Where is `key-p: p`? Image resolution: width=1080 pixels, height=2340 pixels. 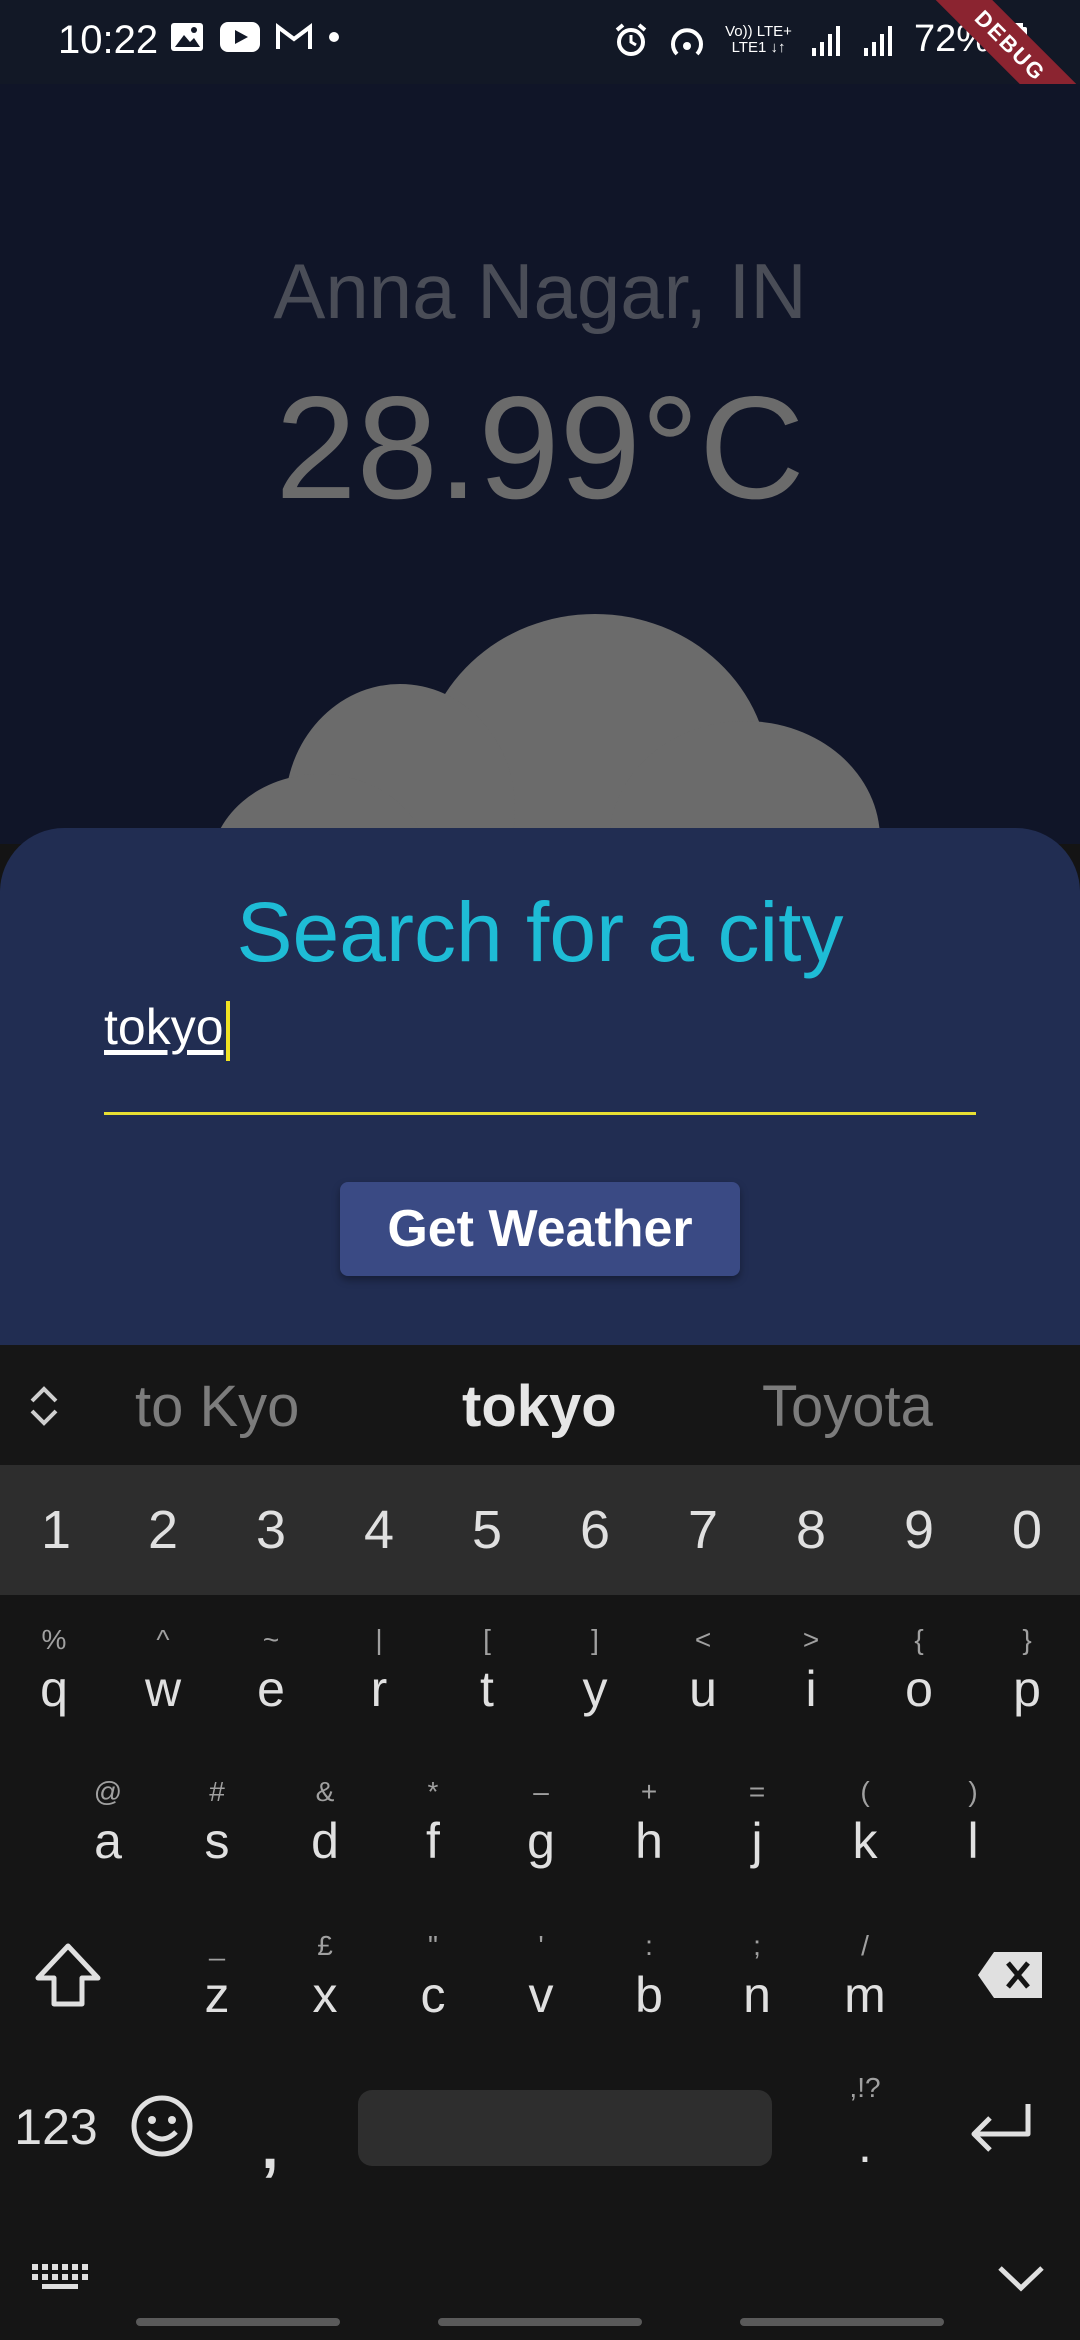 key-p: p is located at coordinates (1027, 1689).